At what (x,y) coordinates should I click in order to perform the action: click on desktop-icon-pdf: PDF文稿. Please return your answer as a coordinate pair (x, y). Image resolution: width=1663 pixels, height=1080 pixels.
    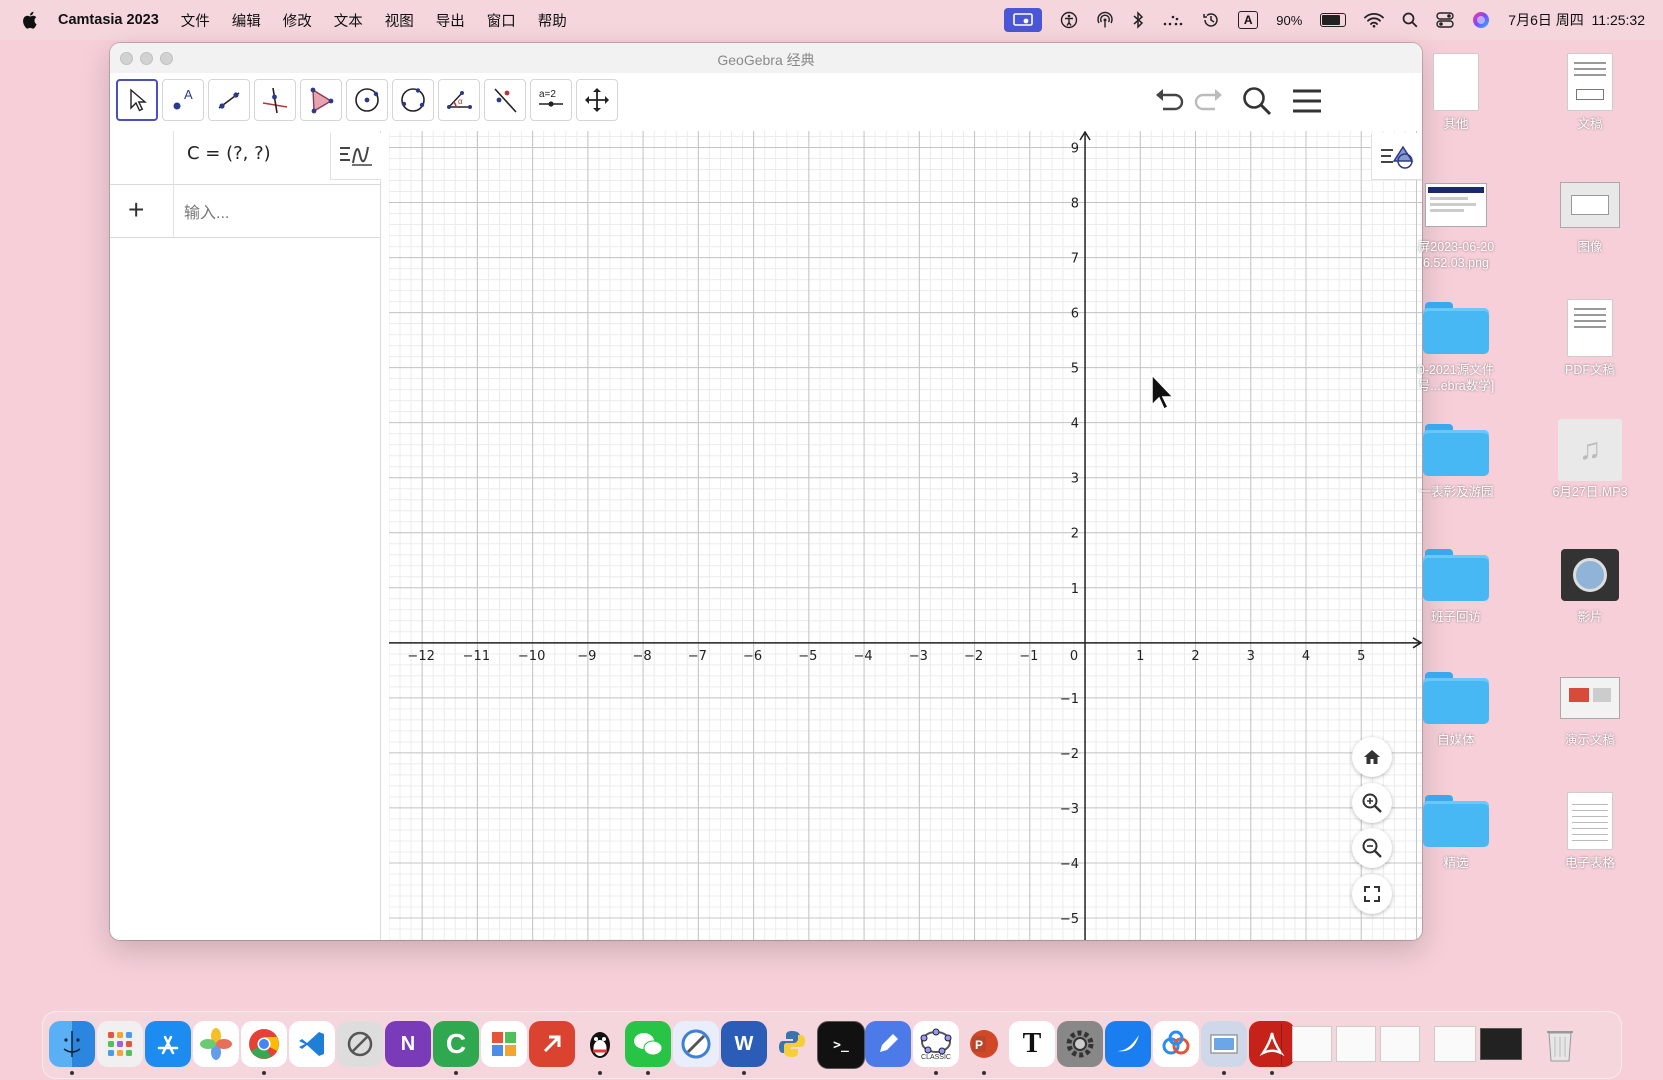
    Looking at the image, I should click on (1590, 338).